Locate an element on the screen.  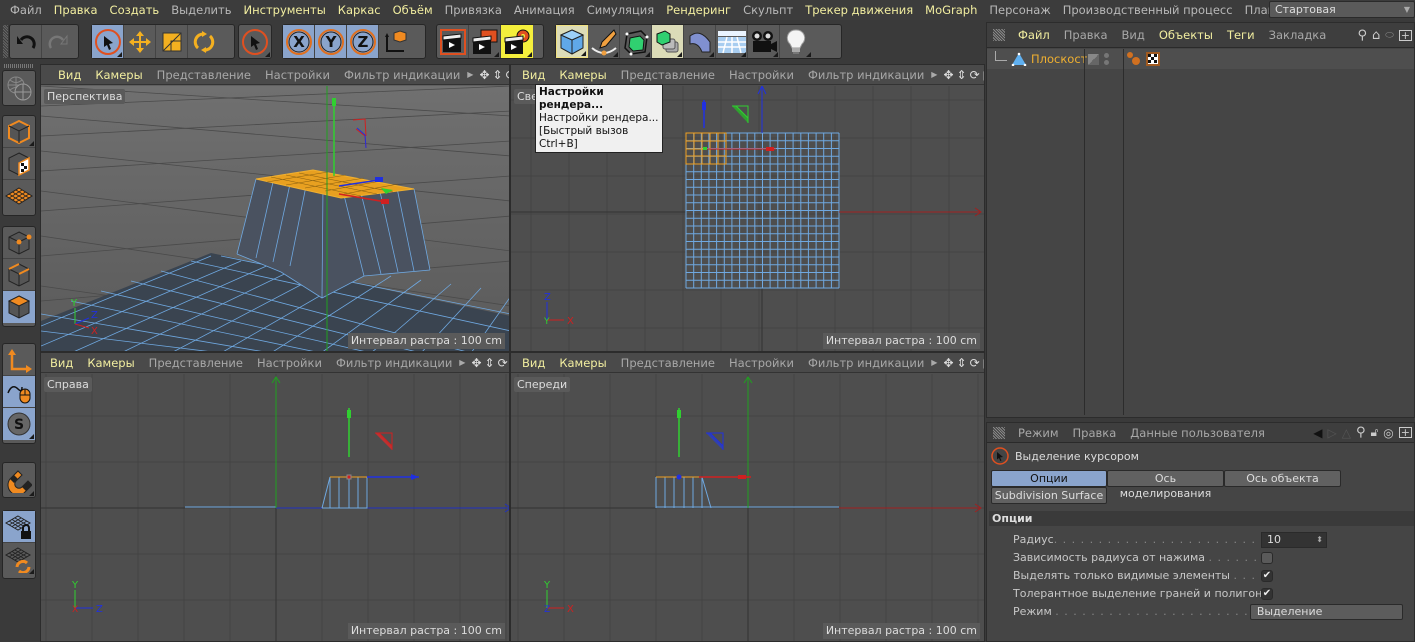
floor-button is located at coordinates (732, 41).